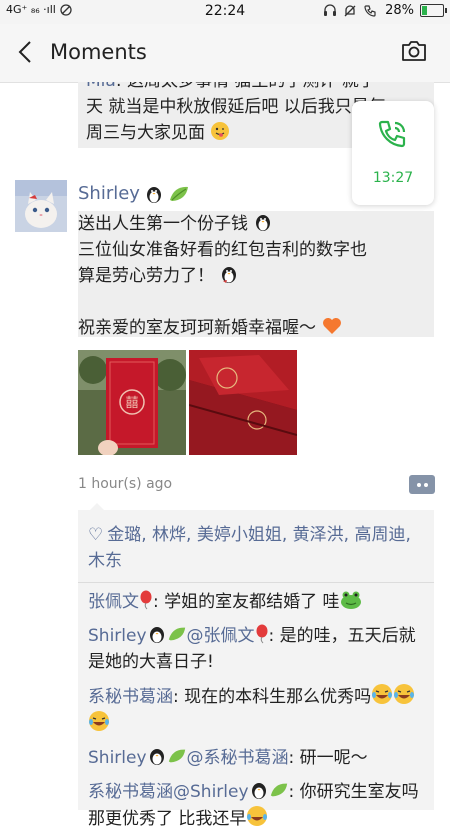 The height and width of the screenshot is (832, 450). I want to click on like-heart-icon: ♡, so click(96, 535).